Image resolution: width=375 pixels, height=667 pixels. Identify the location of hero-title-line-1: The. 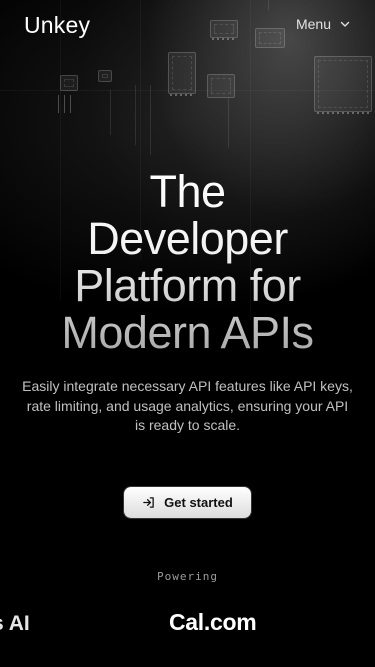
(187, 191).